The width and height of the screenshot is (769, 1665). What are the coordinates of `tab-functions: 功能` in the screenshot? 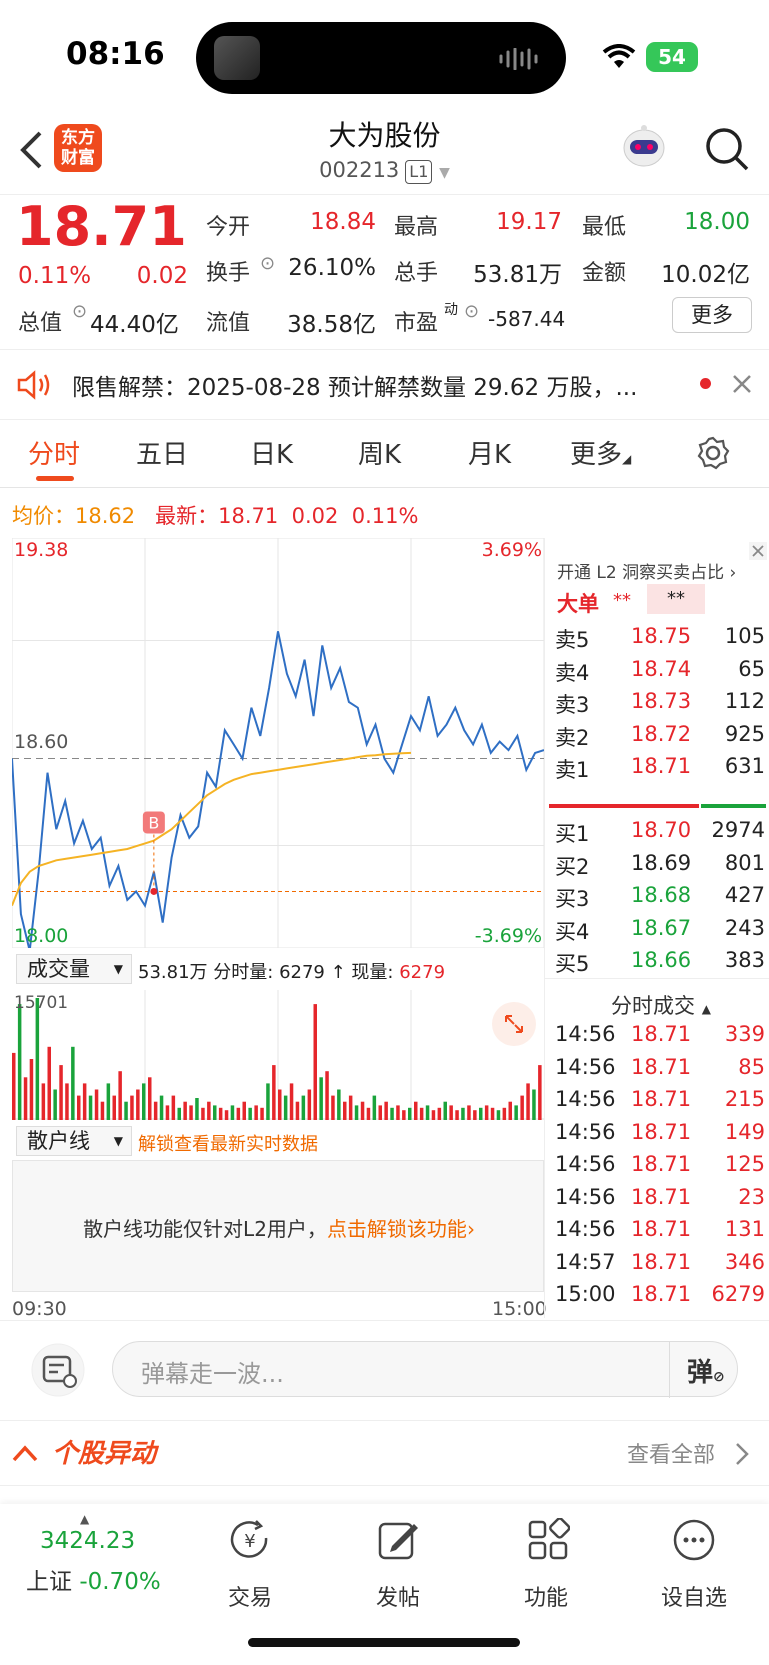 It's located at (546, 1596).